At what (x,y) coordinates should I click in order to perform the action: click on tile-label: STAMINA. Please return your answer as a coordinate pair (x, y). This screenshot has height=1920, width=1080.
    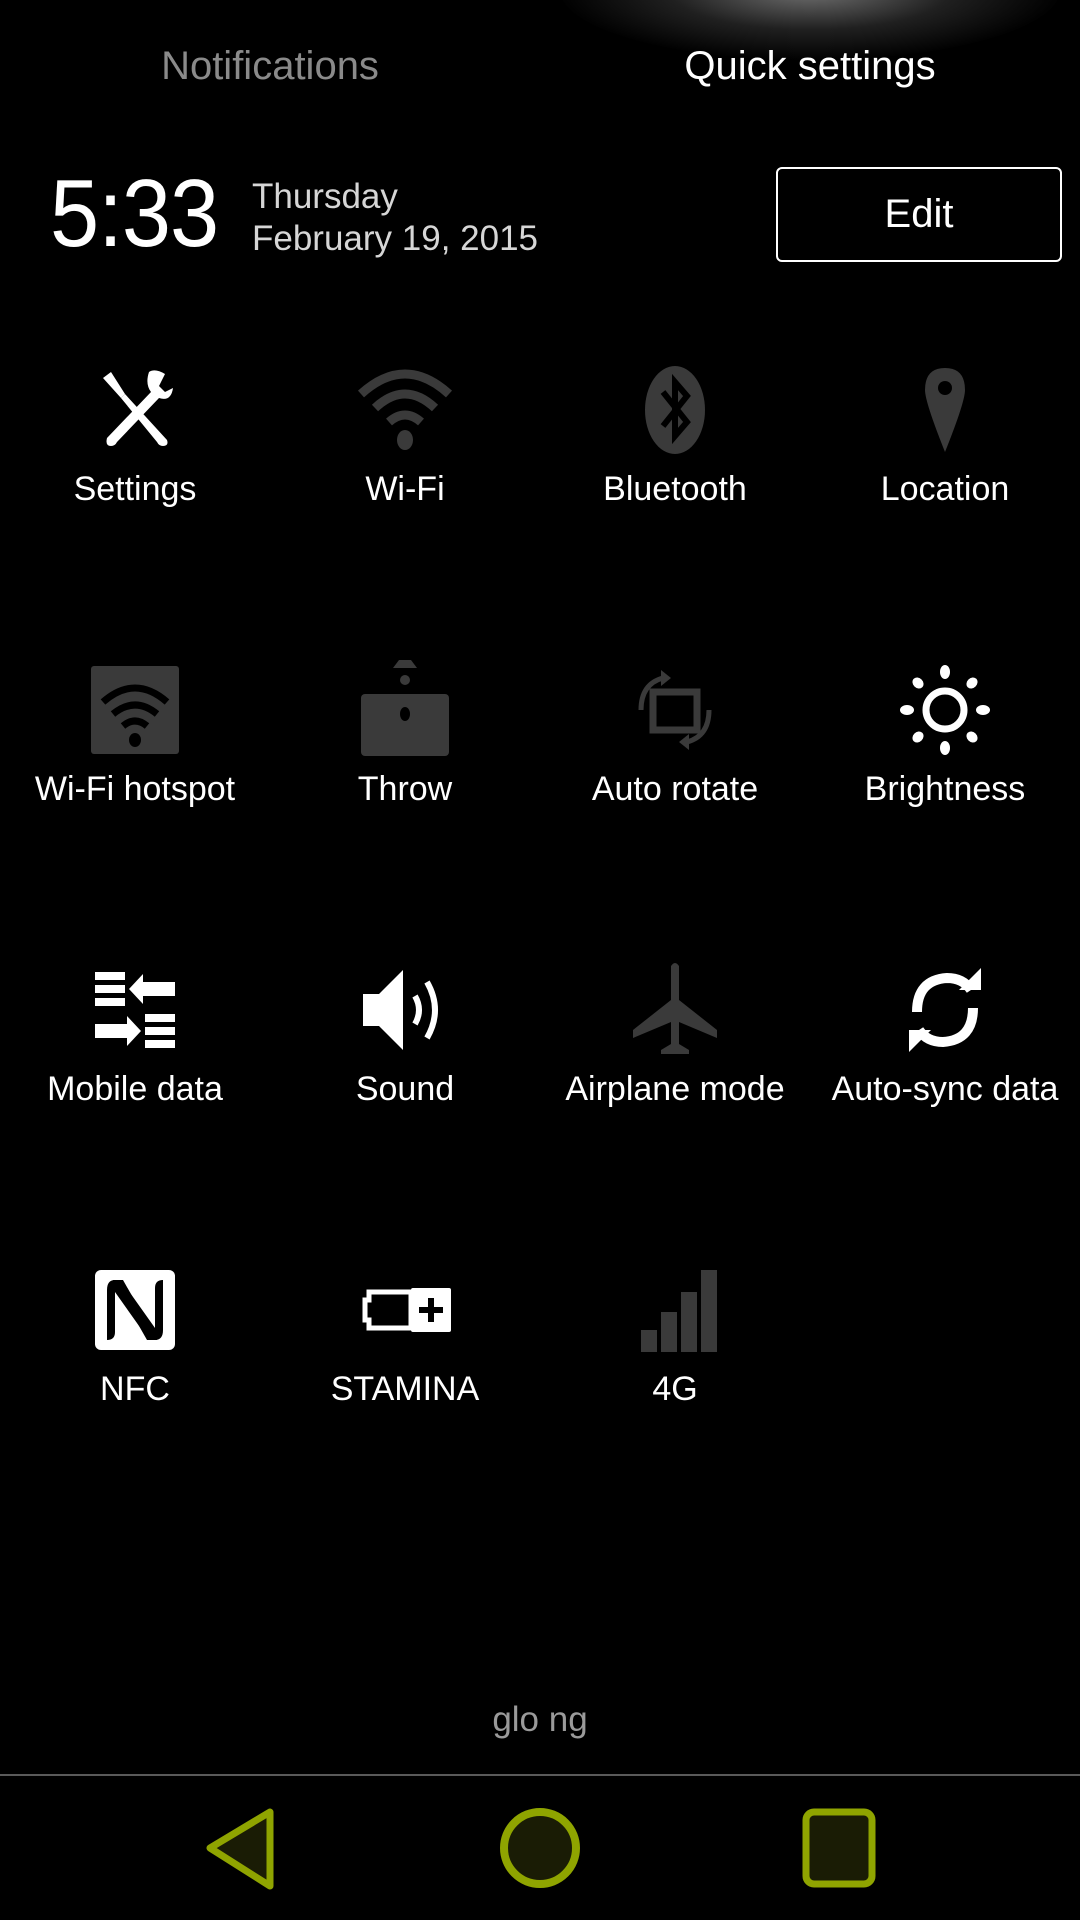
    Looking at the image, I should click on (405, 1389).